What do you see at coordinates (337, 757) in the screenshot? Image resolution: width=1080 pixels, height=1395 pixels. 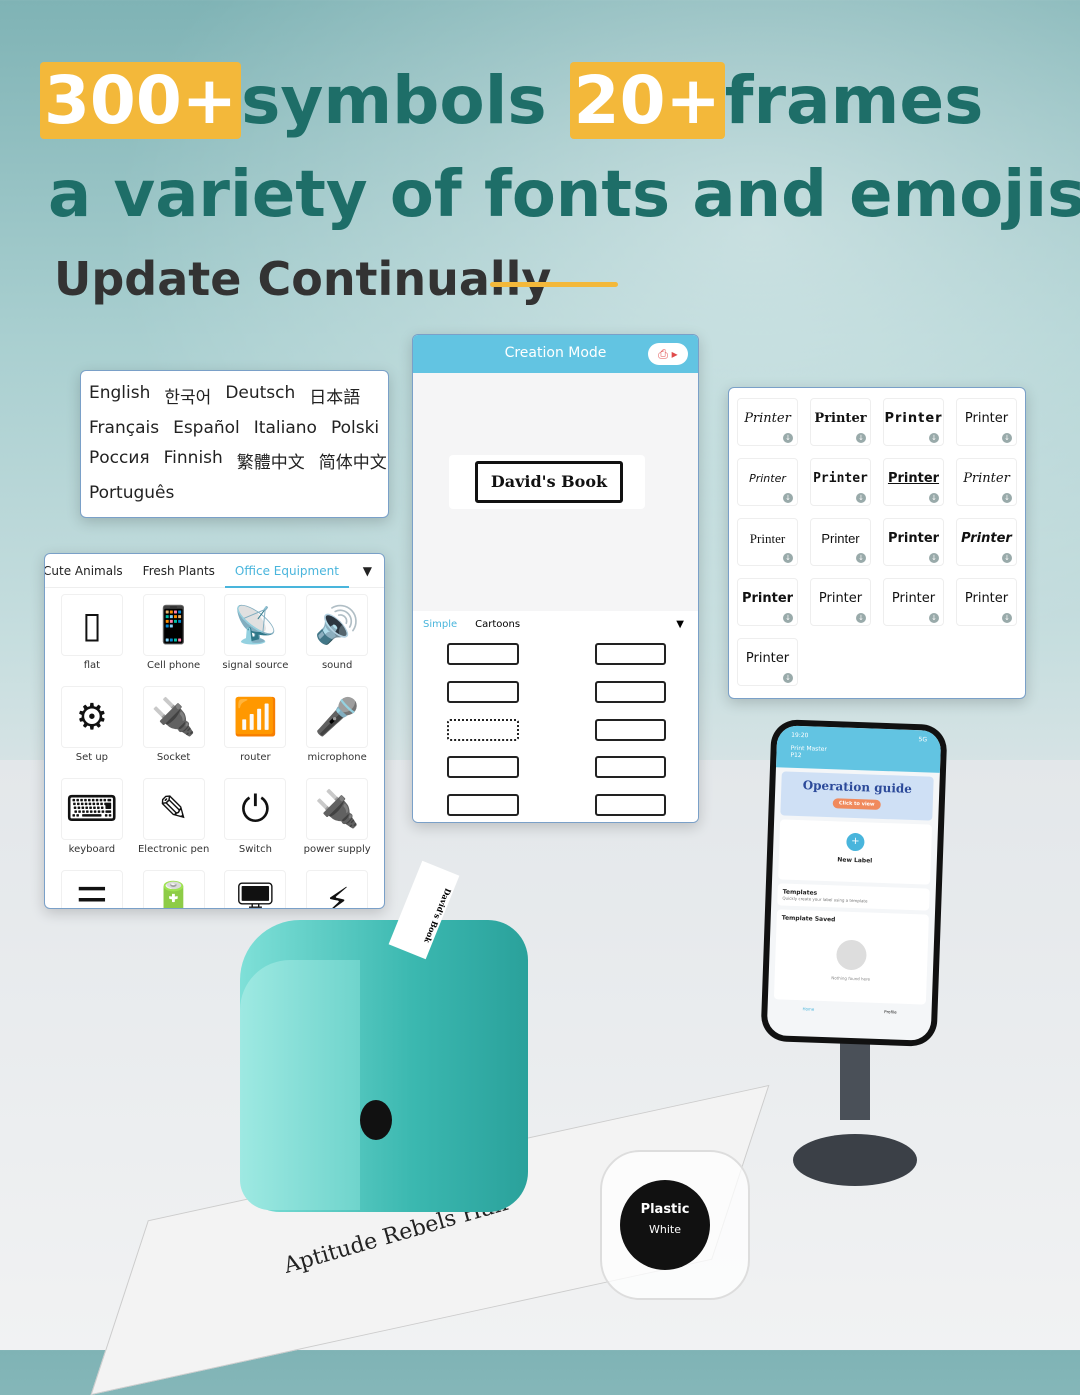 I see `symbol-label: microphone` at bounding box center [337, 757].